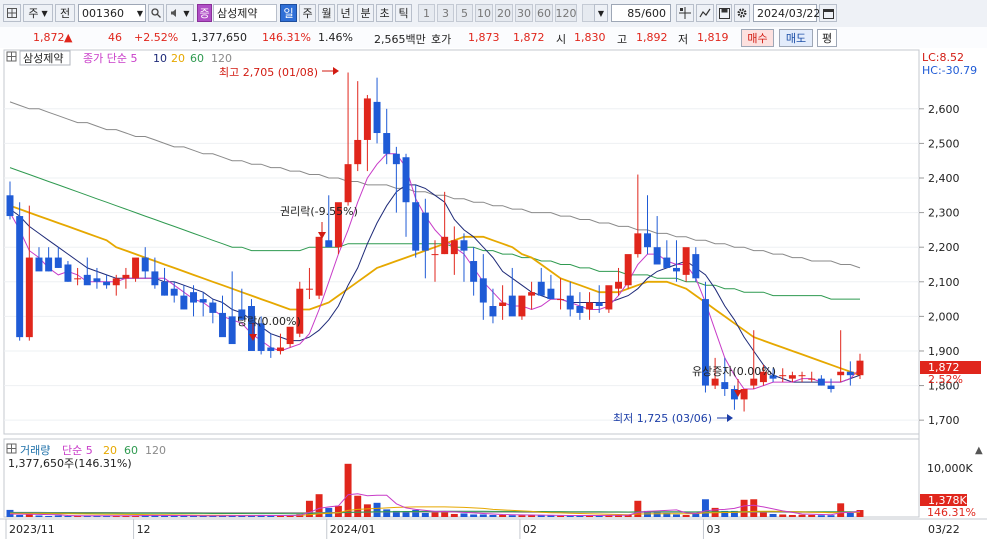  Describe the element at coordinates (484, 37) in the screenshot. I see `ask-price: 1,873` at that location.